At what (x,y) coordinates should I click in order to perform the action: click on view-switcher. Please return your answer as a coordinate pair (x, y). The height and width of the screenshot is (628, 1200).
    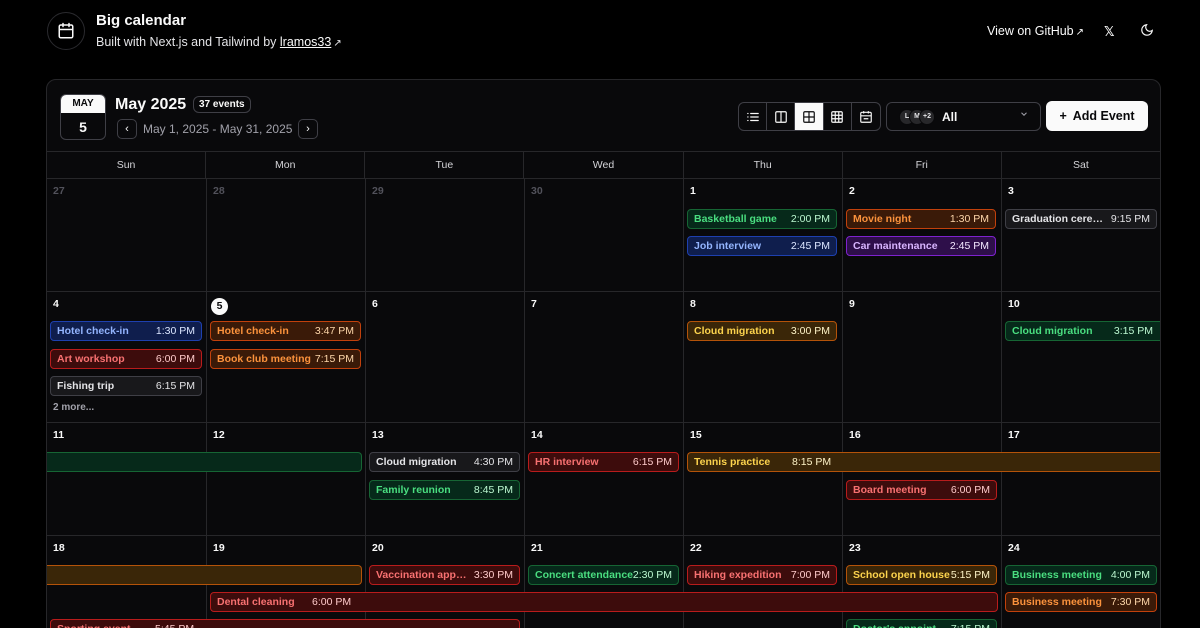
    Looking at the image, I should click on (809, 116).